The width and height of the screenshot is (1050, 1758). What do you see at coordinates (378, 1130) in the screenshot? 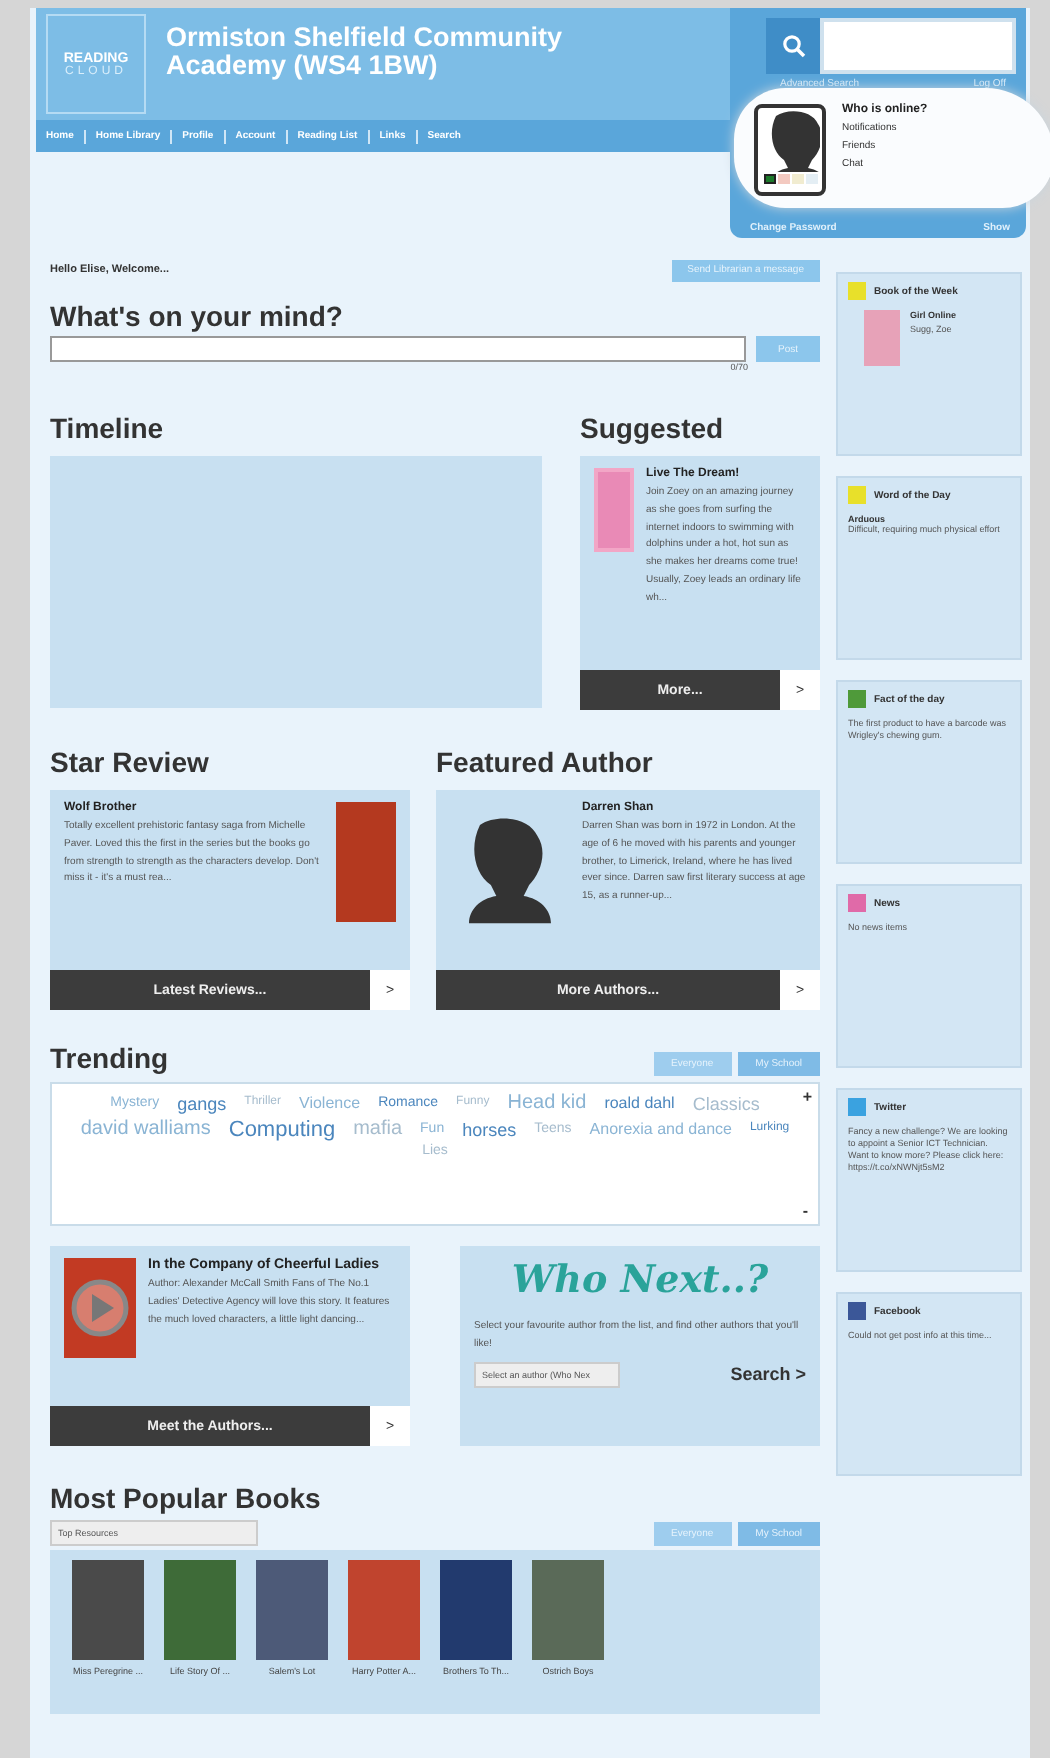
I see `tag-link: mafia` at bounding box center [378, 1130].